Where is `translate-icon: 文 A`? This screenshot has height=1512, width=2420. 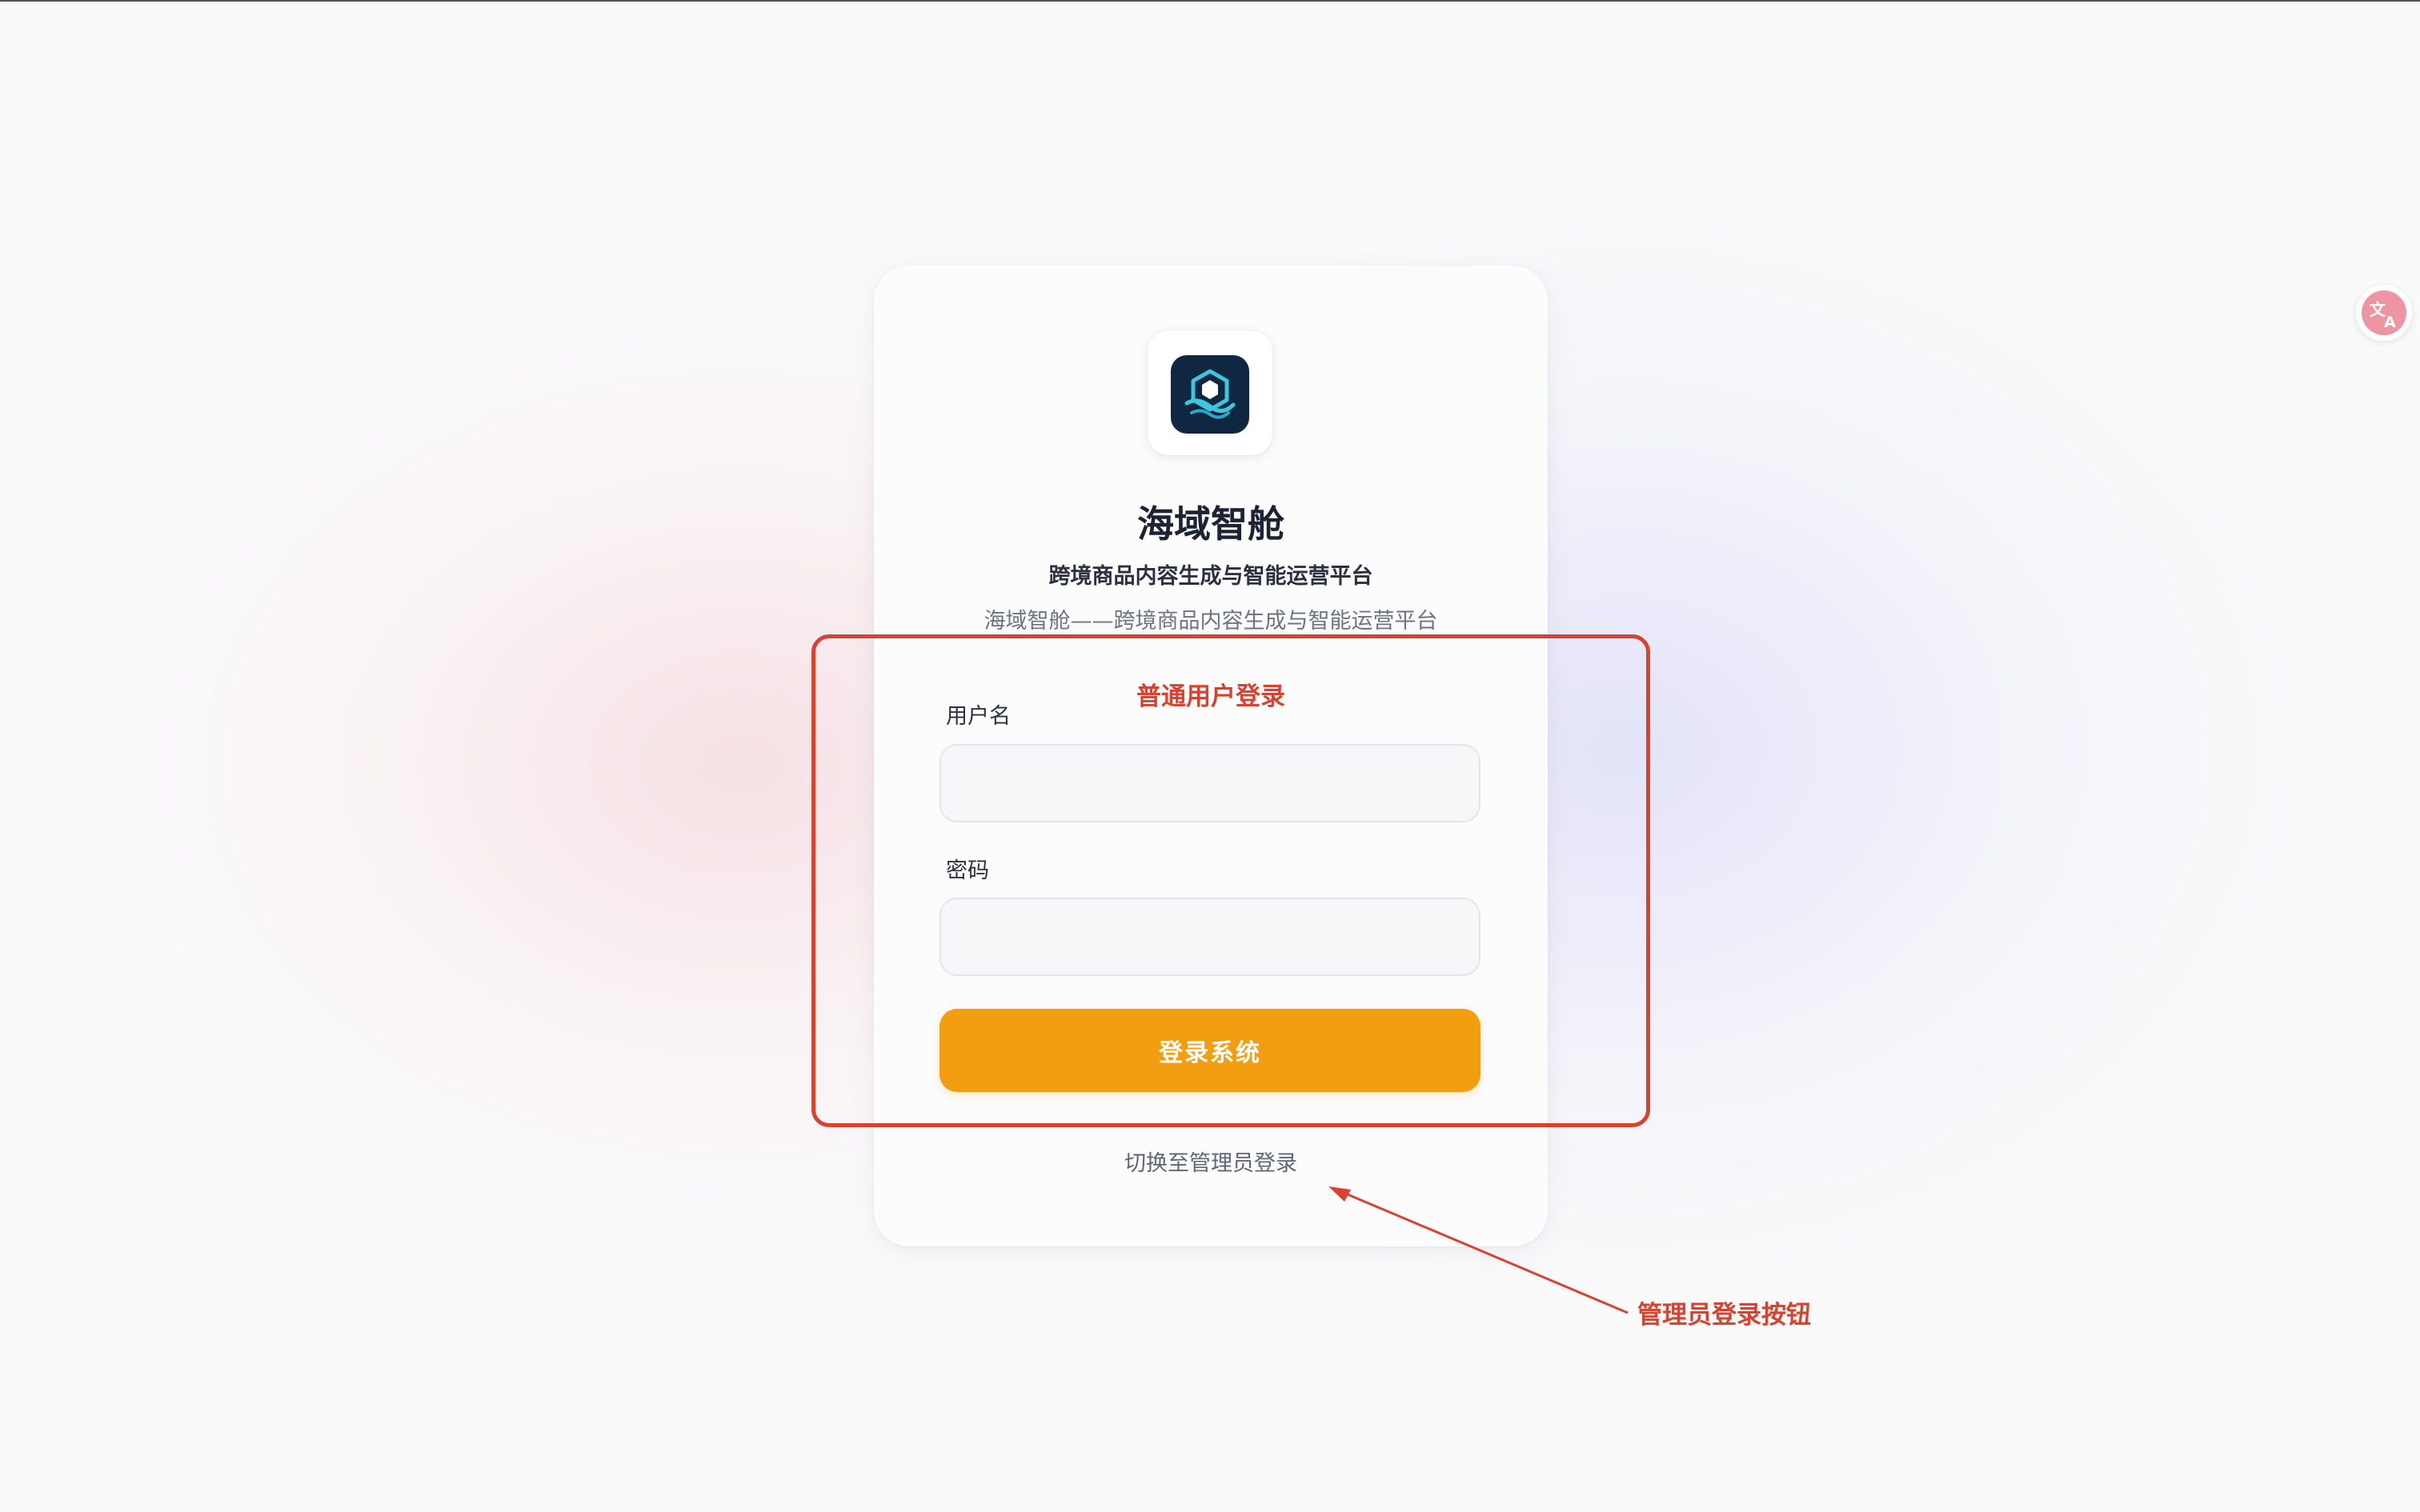 translate-icon: 文 A is located at coordinates (2384, 312).